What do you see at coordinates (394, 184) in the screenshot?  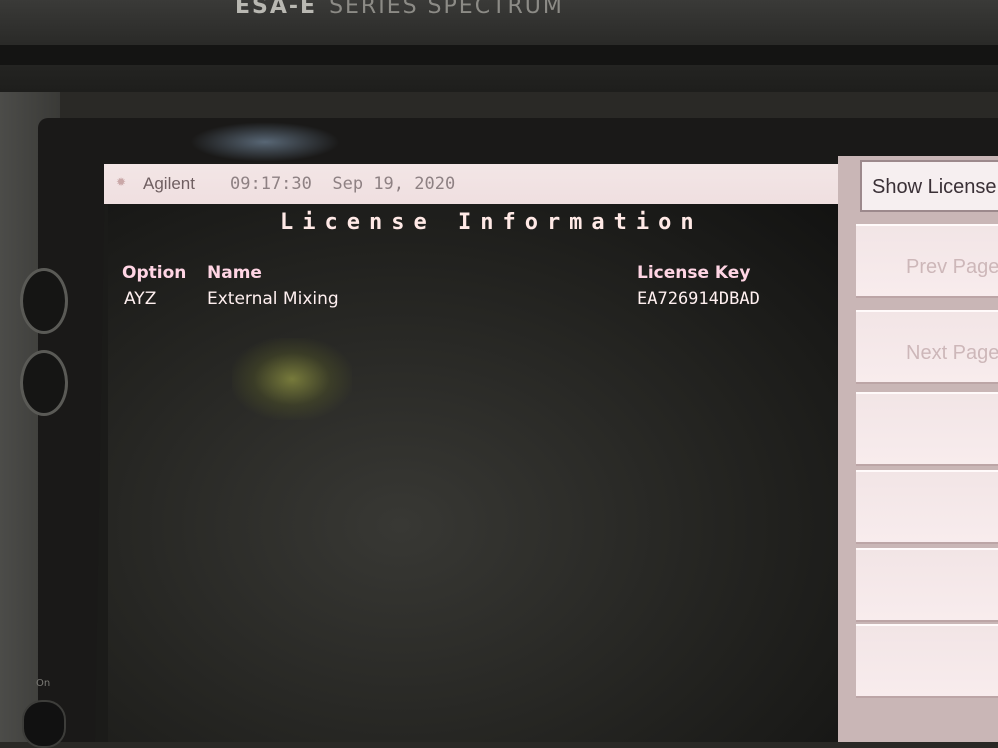 I see `date-text: Sep 19, 2020` at bounding box center [394, 184].